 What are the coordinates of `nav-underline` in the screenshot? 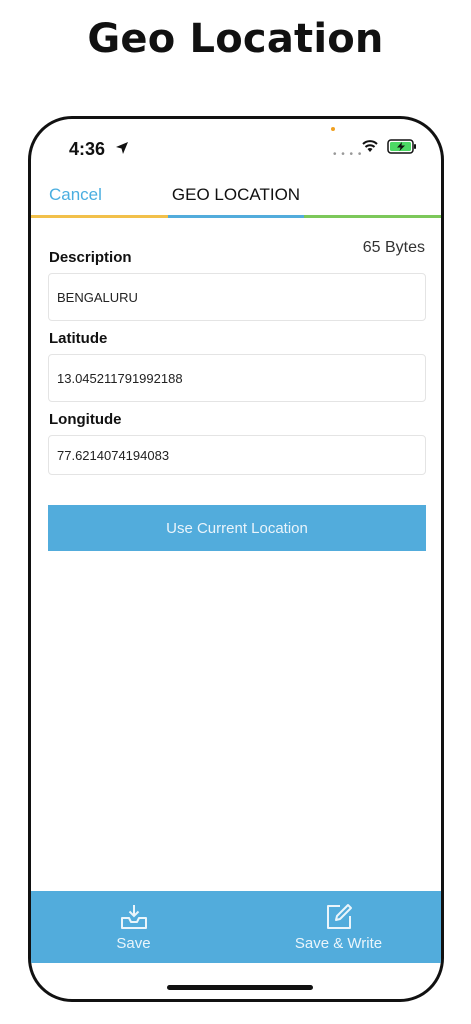 It's located at (236, 216).